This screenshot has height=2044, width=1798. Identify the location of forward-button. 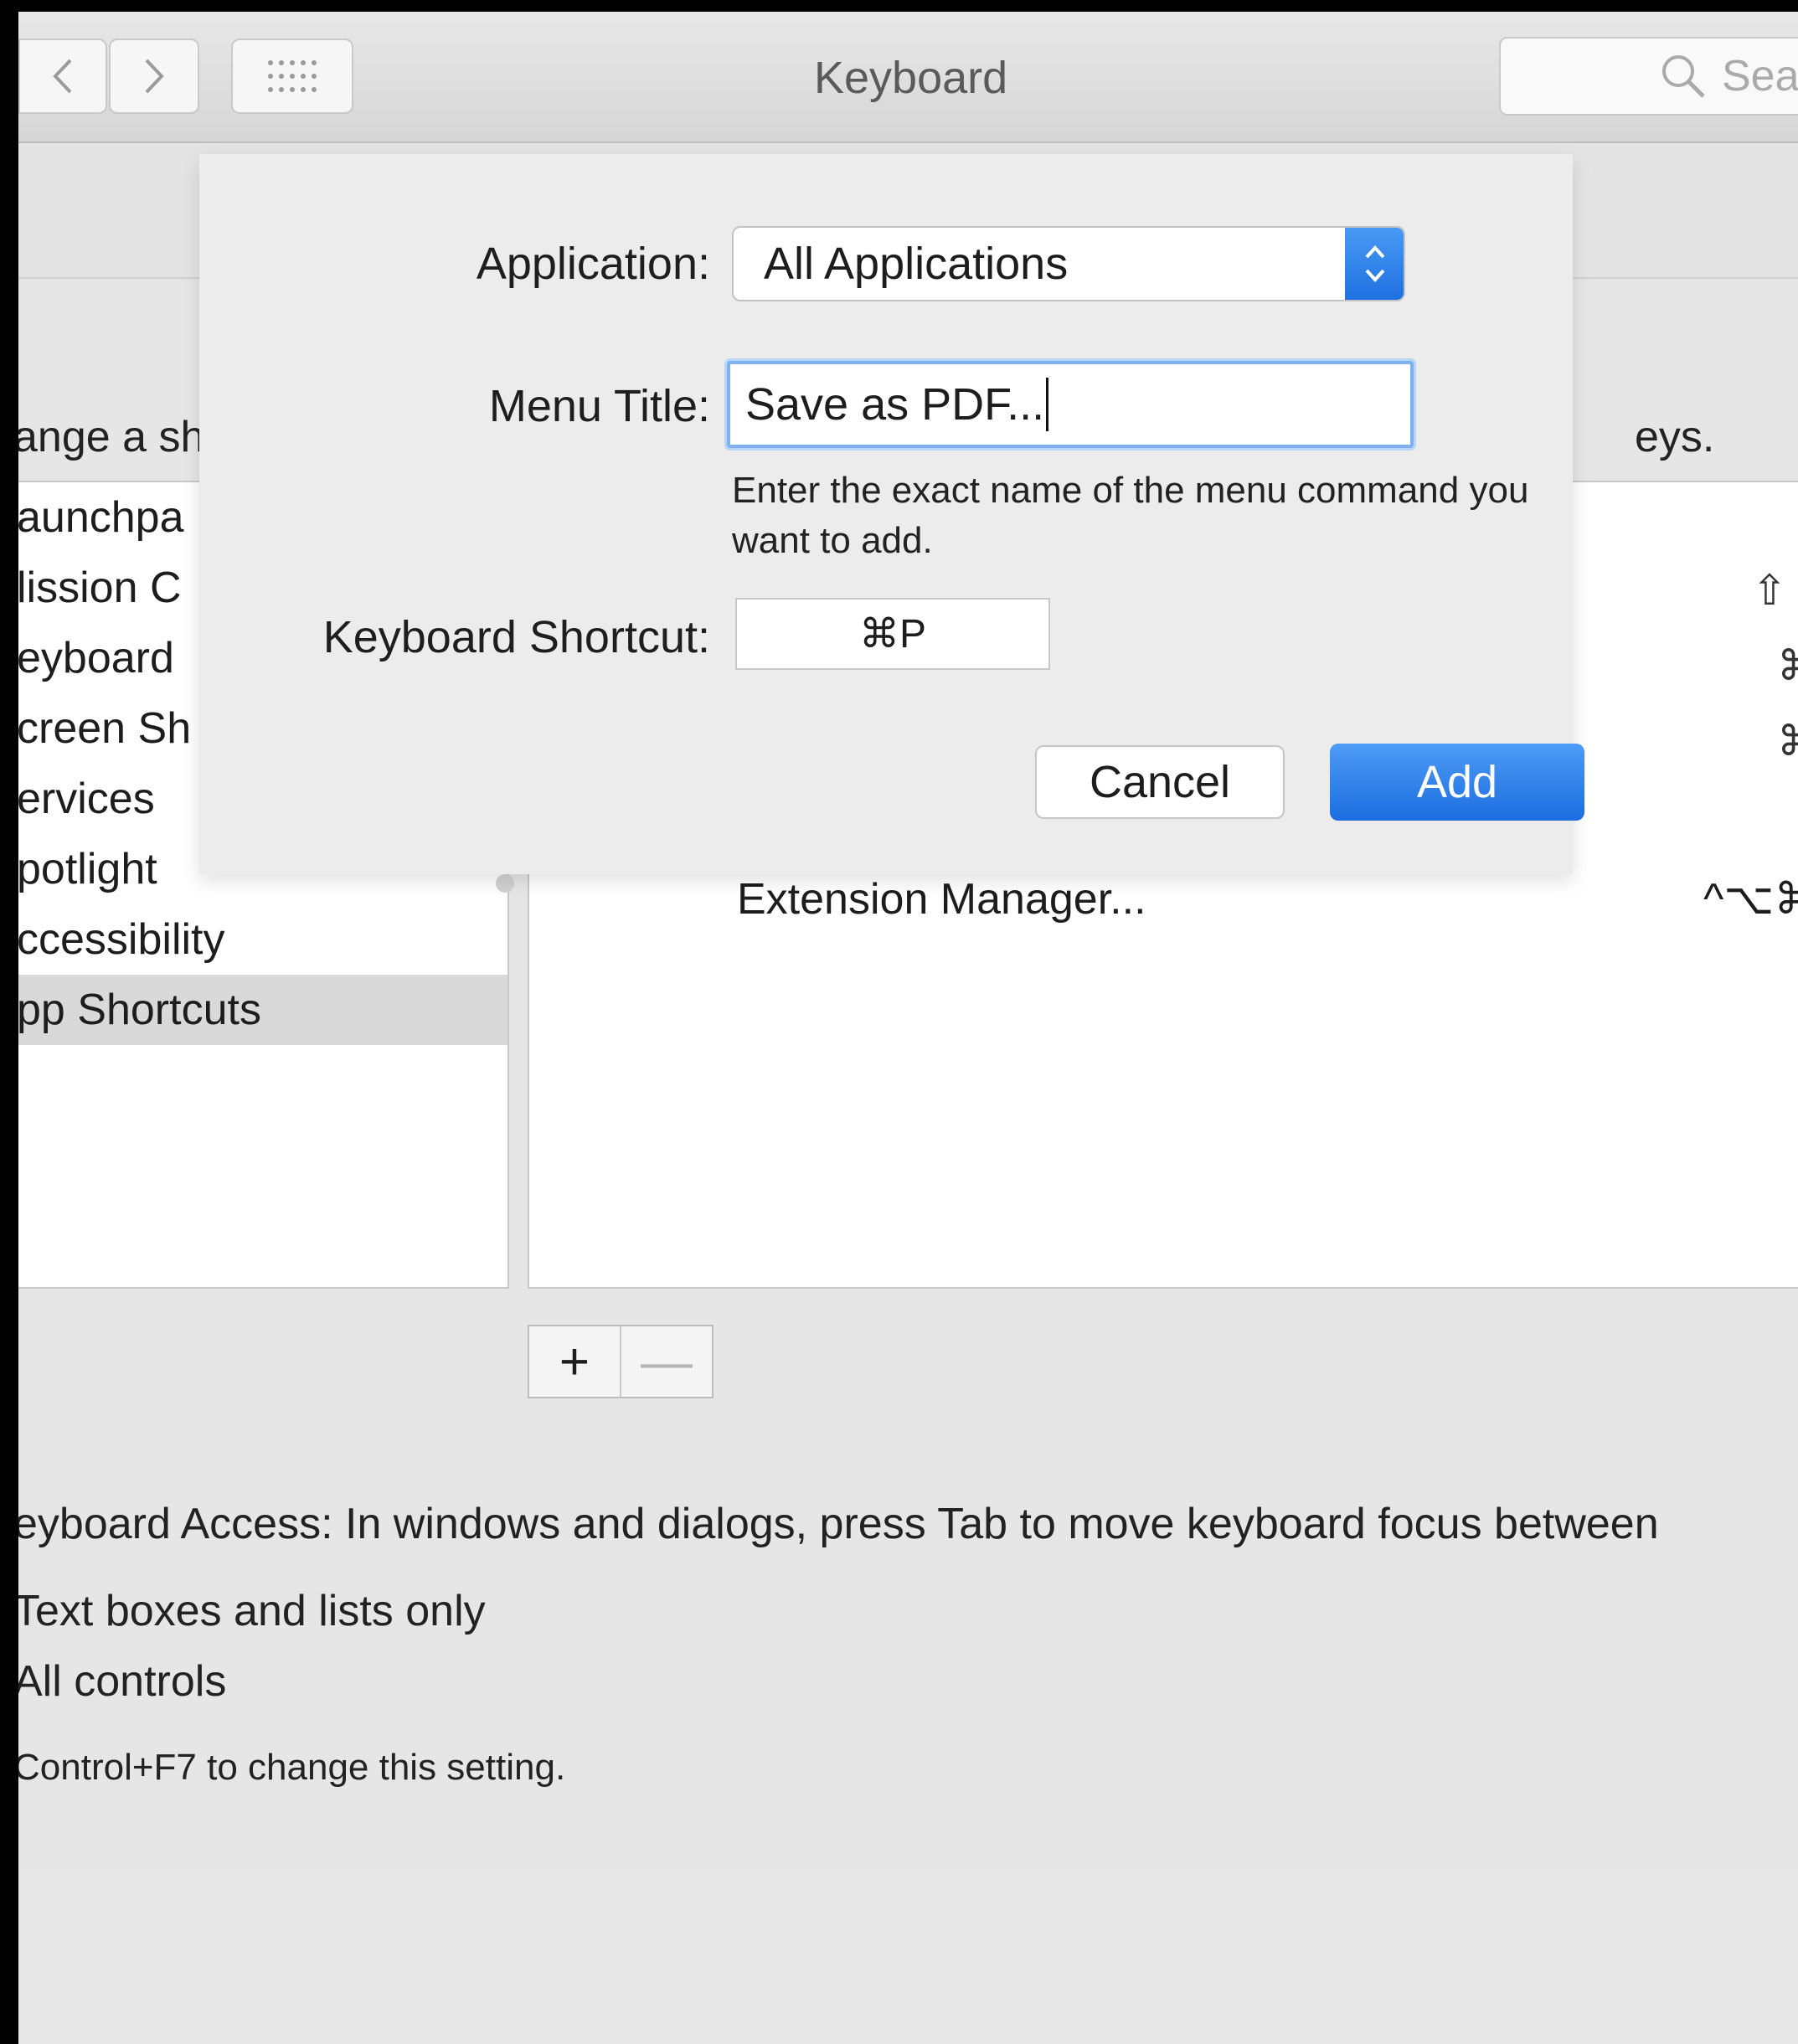
(154, 76).